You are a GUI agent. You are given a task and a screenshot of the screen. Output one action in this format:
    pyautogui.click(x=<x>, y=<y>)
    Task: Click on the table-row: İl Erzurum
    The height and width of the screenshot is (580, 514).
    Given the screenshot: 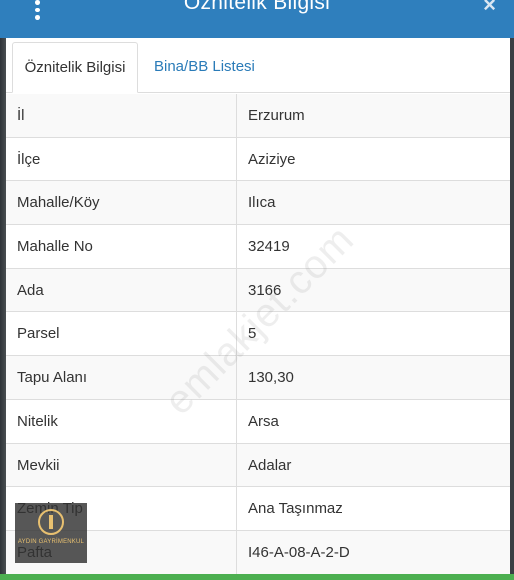 What is the action you would take?
    pyautogui.click(x=258, y=116)
    